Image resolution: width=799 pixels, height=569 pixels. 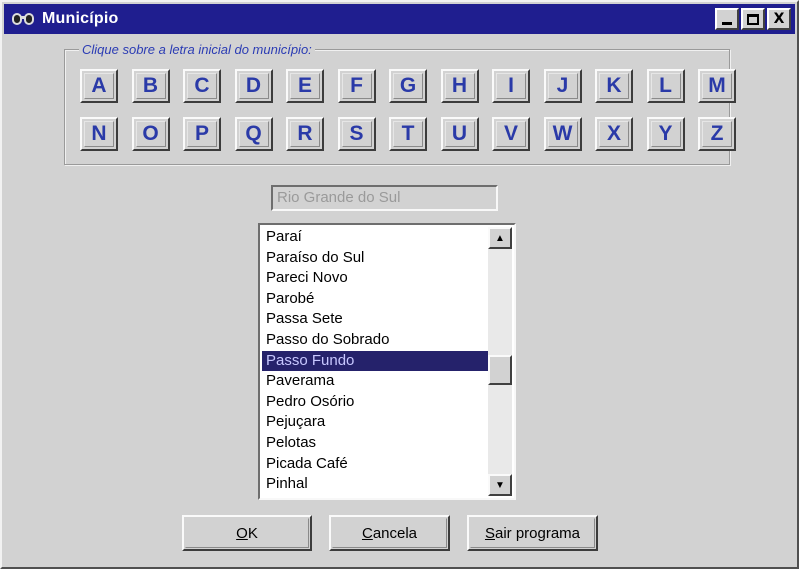 I want to click on letter-button-t: T, so click(x=408, y=134).